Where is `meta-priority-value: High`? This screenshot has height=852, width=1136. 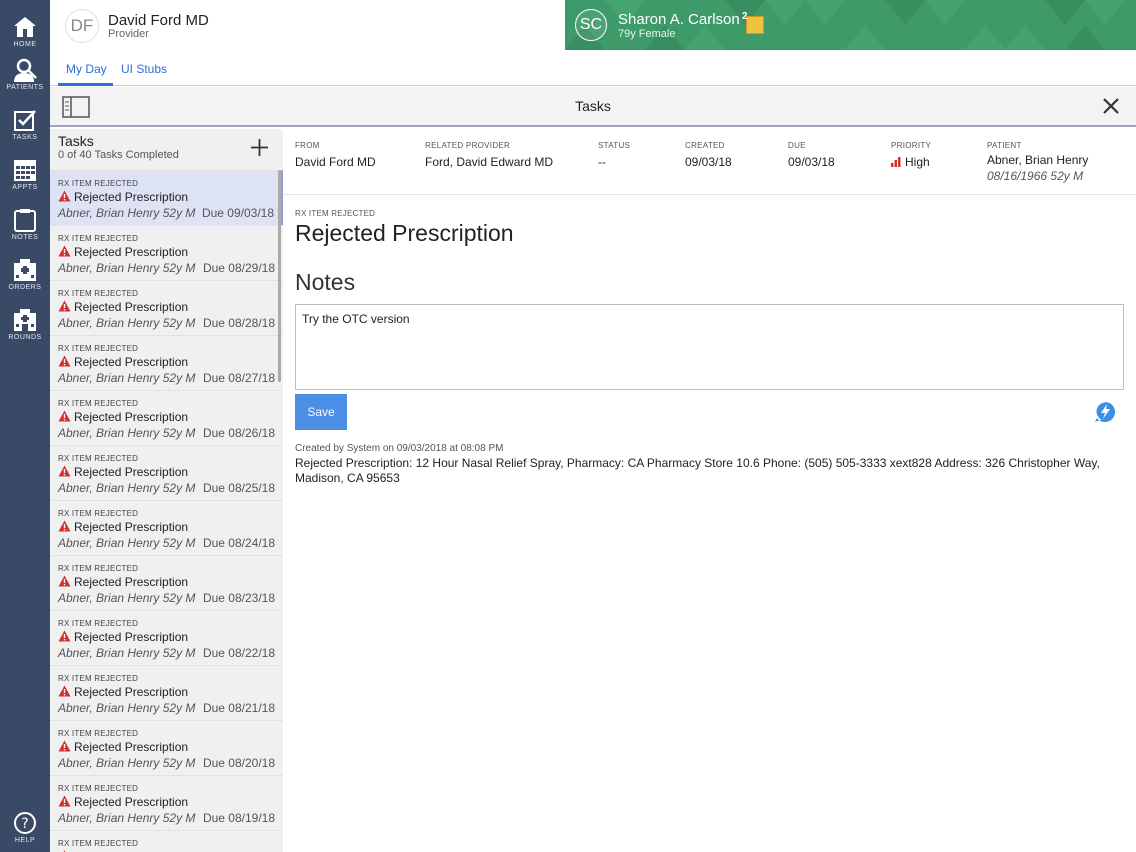 meta-priority-value: High is located at coordinates (917, 162).